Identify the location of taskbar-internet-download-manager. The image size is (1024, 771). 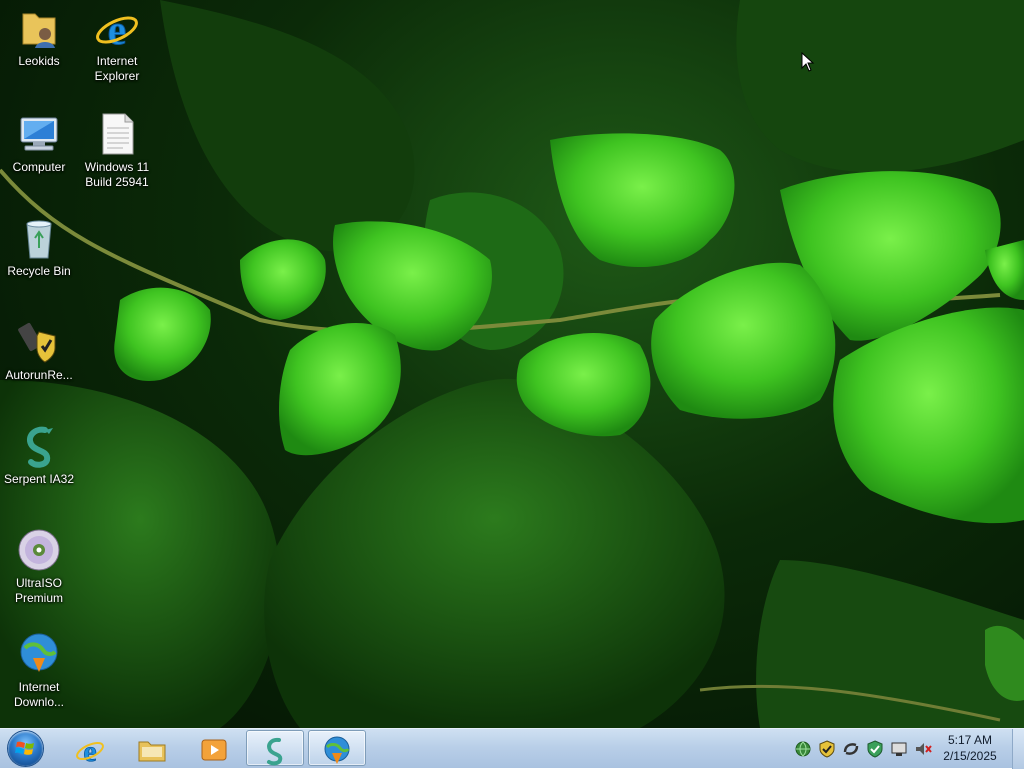
(337, 748).